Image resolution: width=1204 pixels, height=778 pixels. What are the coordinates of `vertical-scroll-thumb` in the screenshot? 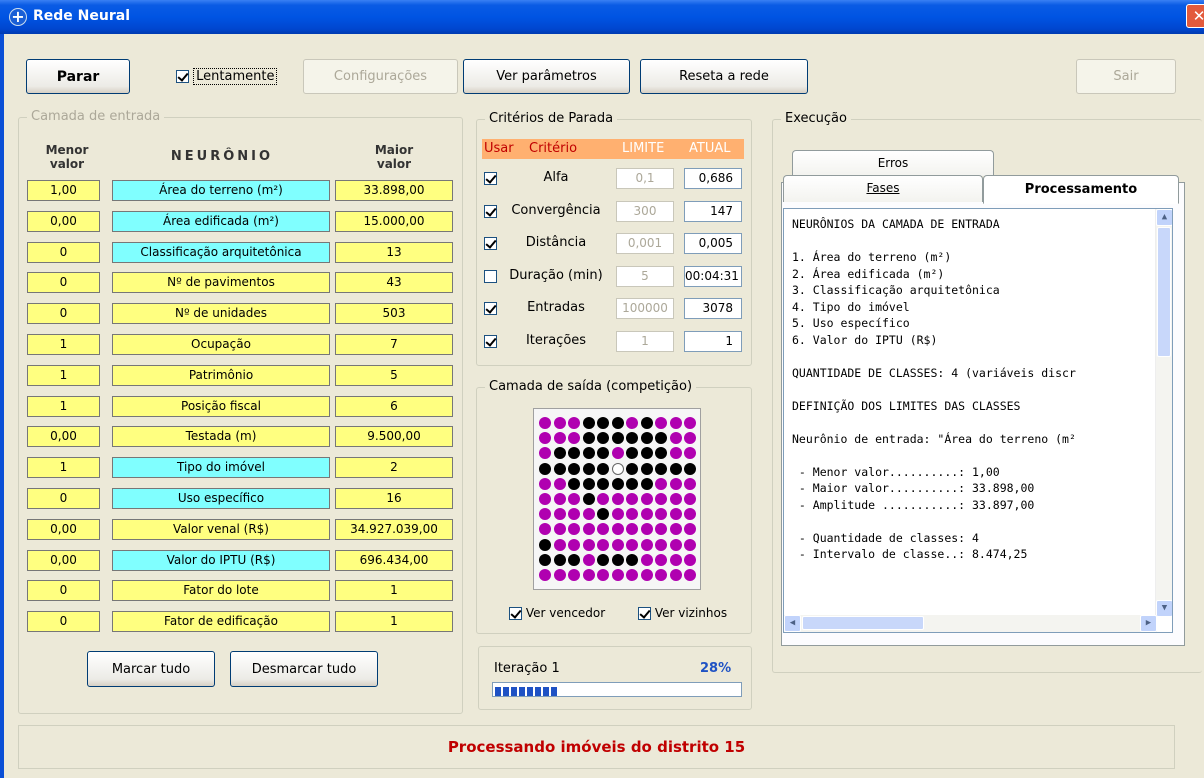 It's located at (1164, 292).